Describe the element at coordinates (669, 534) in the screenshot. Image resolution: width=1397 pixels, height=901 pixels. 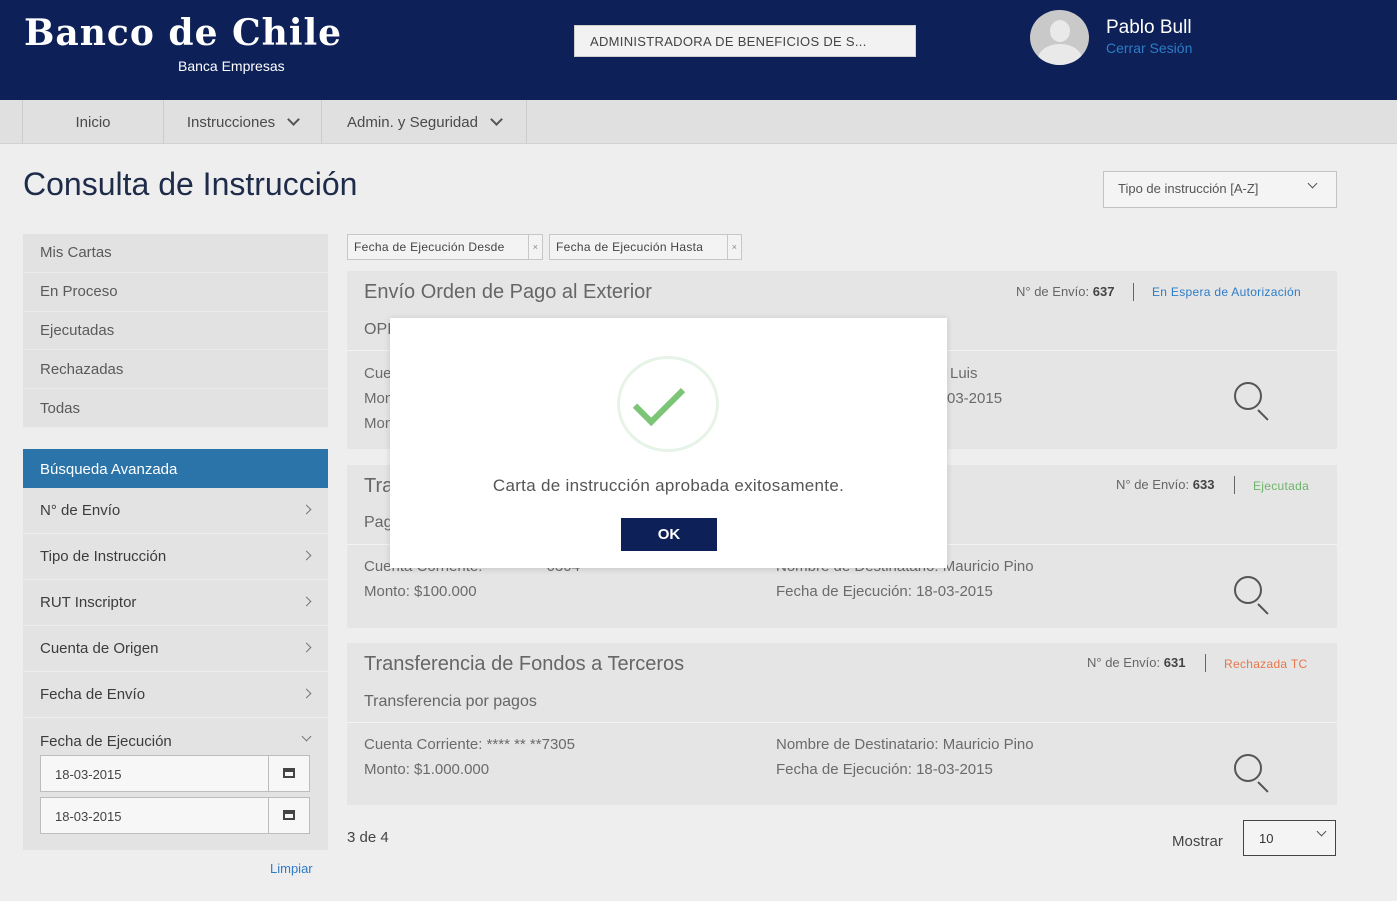
I see `ok-button: OK` at that location.